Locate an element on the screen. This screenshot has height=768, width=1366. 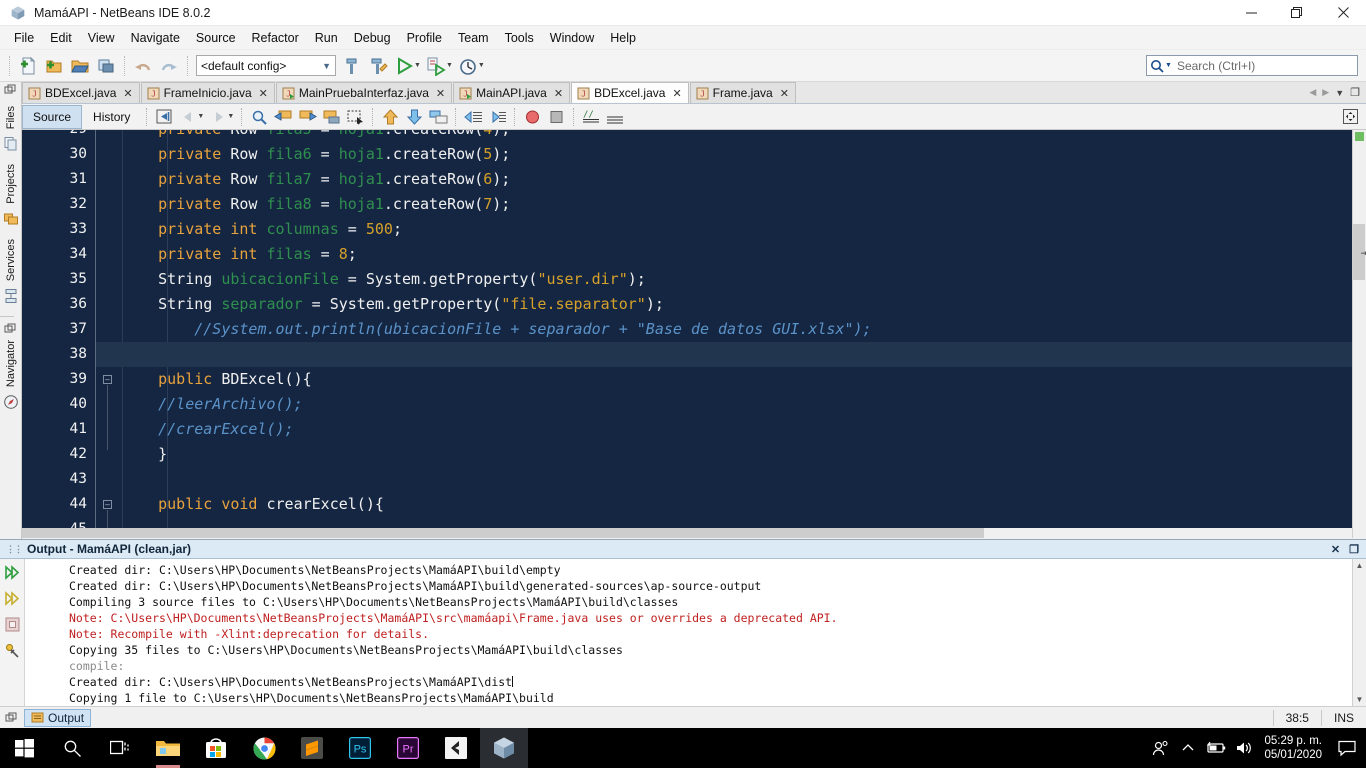
drag-grip-icon: ⋮⋮ is located at coordinates (14, 549).